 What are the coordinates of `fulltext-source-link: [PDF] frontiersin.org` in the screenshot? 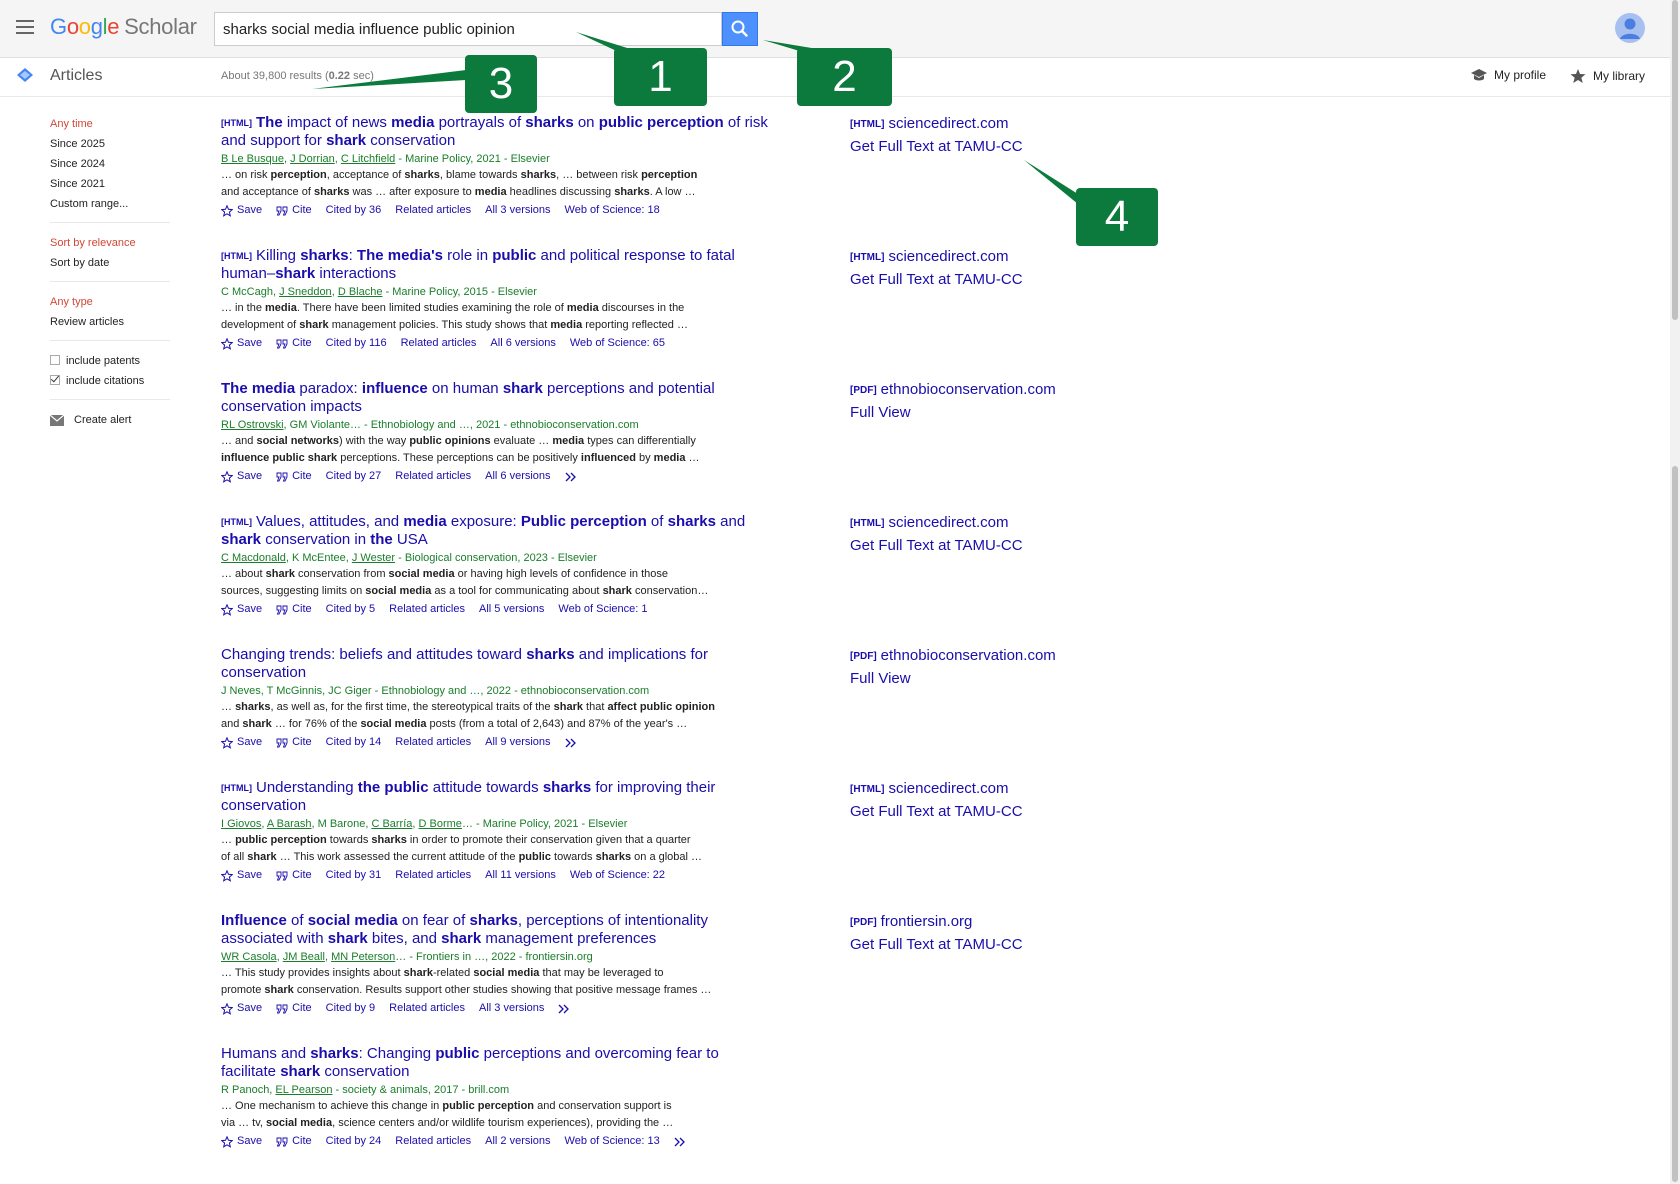 It's located at (980, 922).